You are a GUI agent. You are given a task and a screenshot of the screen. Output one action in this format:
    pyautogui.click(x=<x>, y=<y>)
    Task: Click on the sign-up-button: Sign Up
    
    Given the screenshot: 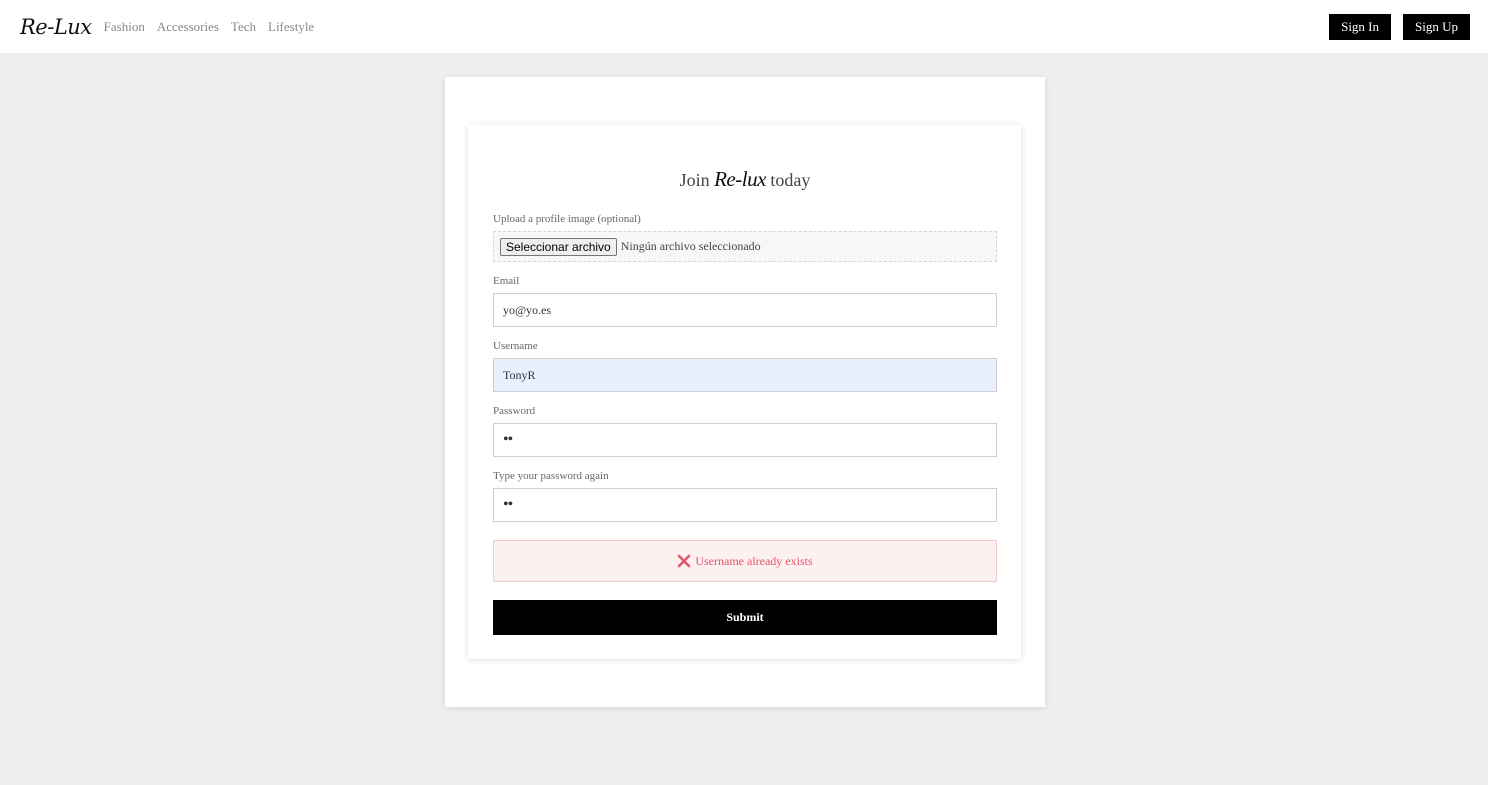 What is the action you would take?
    pyautogui.click(x=1436, y=26)
    